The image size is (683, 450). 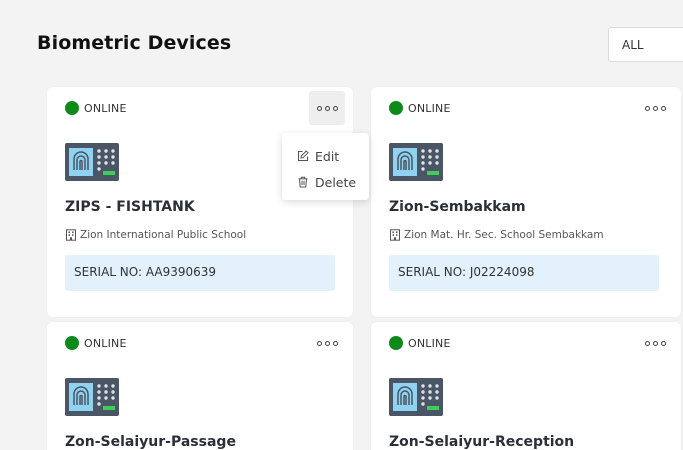 I want to click on location-label: Zion Mat. Hr. Sec. School Sembakkam, so click(x=504, y=235).